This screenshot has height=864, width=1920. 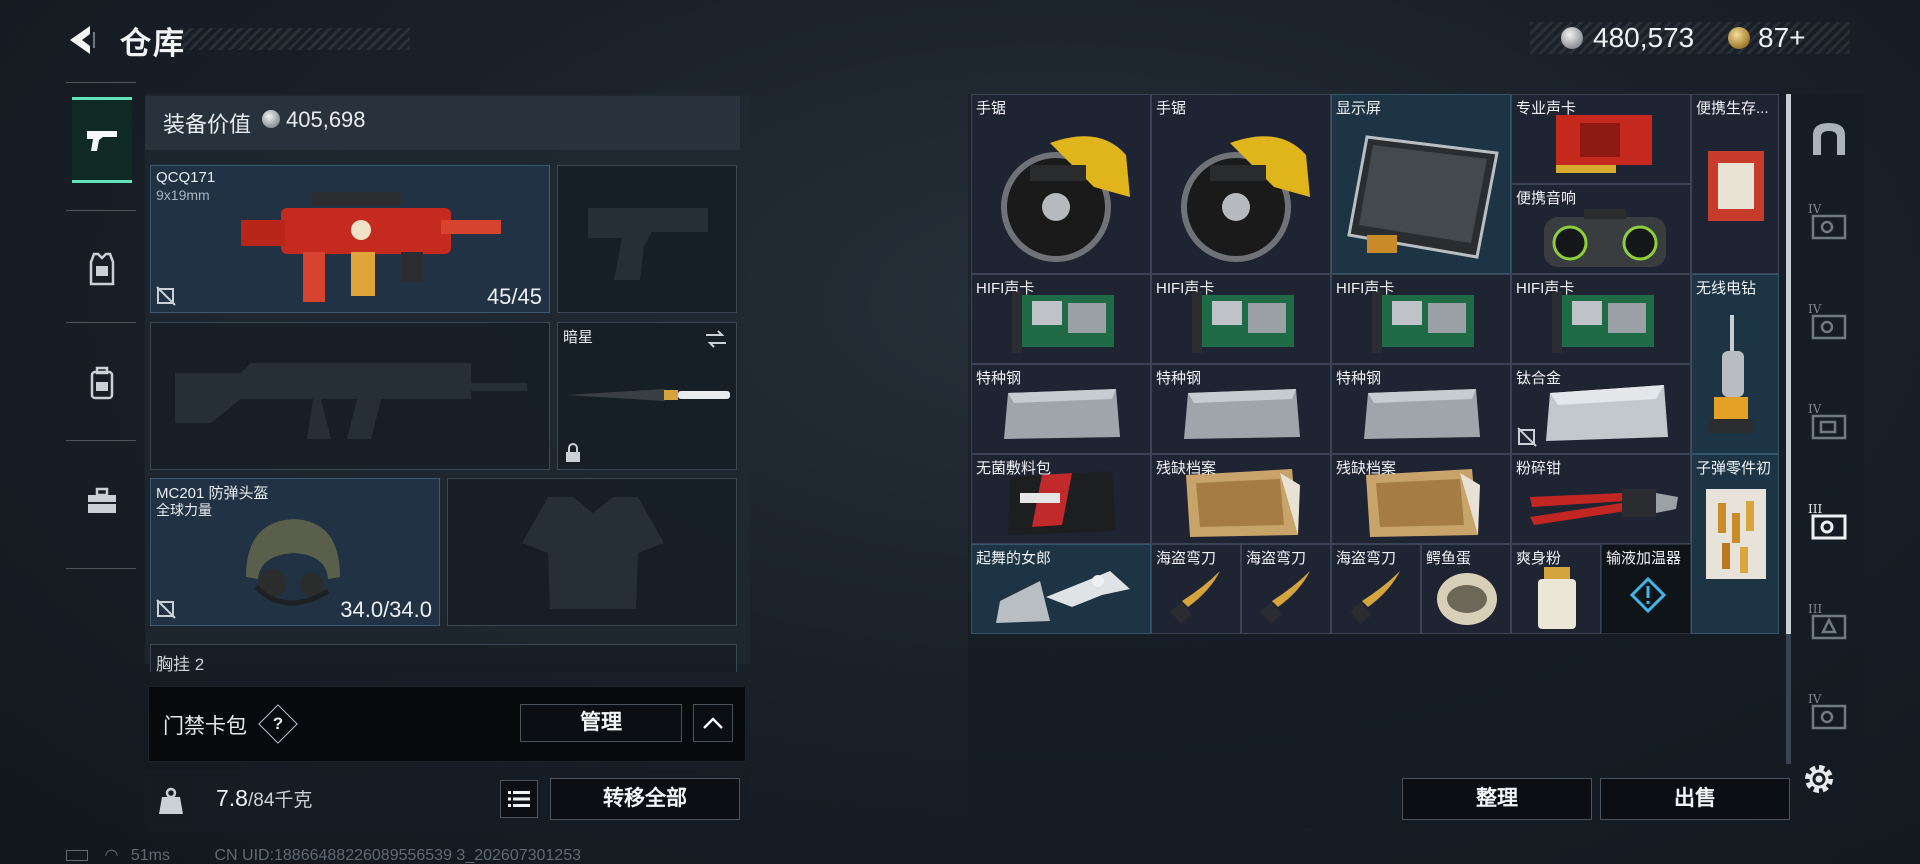 I want to click on armor-vest-icon, so click(x=102, y=269).